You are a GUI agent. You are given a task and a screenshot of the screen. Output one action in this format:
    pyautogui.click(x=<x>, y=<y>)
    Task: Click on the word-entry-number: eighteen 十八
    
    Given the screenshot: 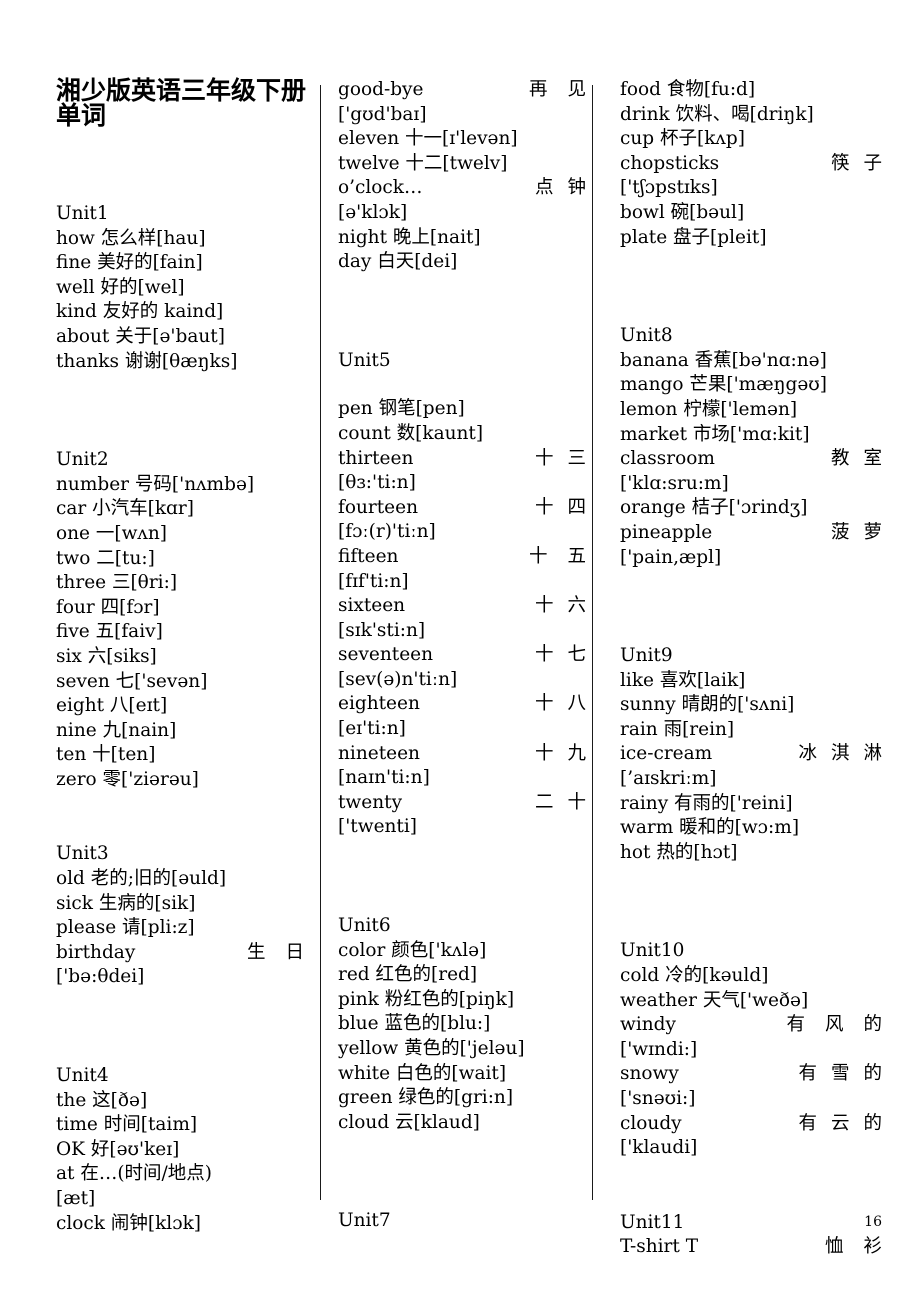 What is the action you would take?
    pyautogui.click(x=462, y=704)
    